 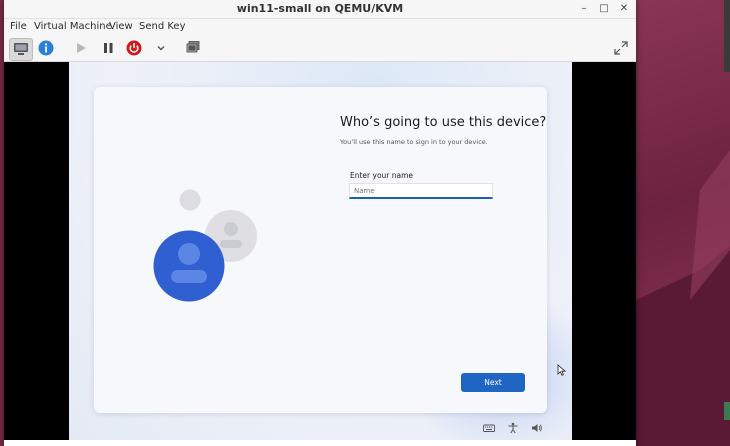 I want to click on shutdown-menu-button, so click(x=161, y=48).